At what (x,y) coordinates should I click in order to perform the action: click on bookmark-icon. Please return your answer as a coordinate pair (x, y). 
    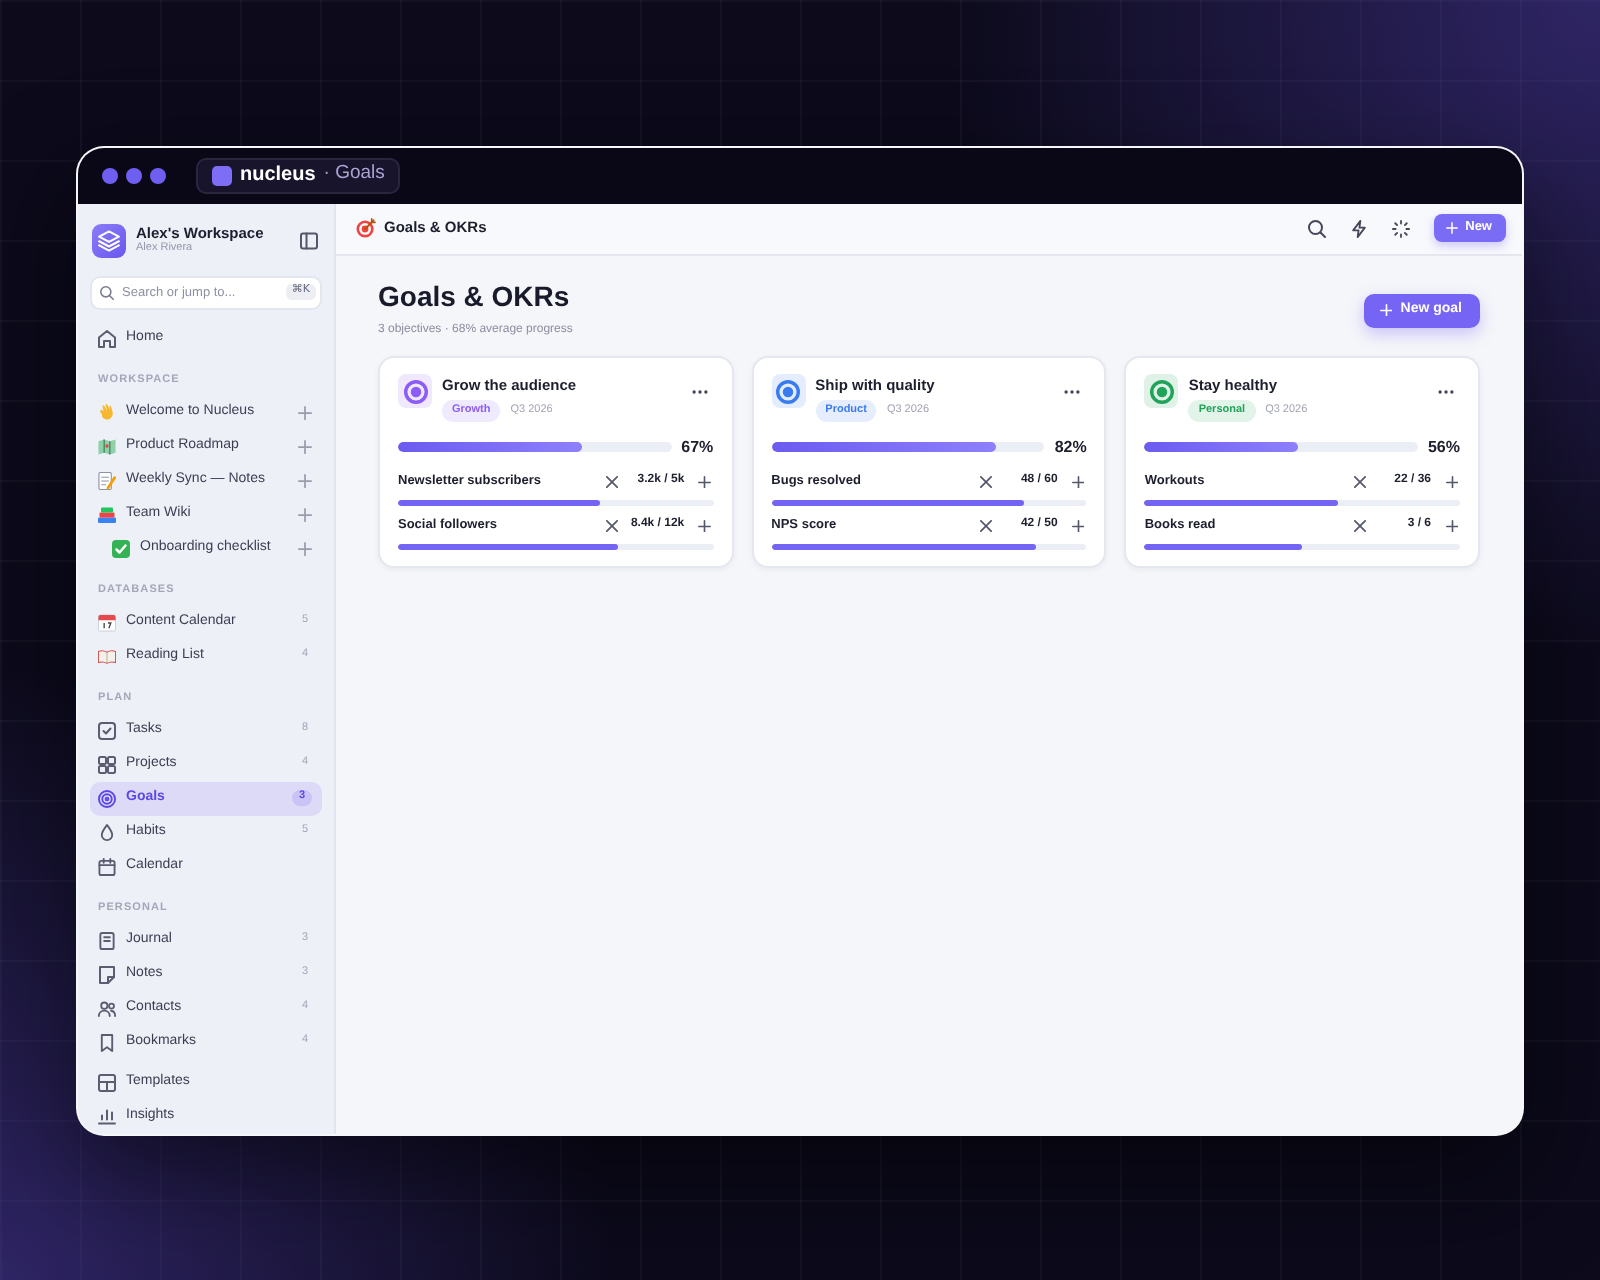
    Looking at the image, I should click on (107, 1042).